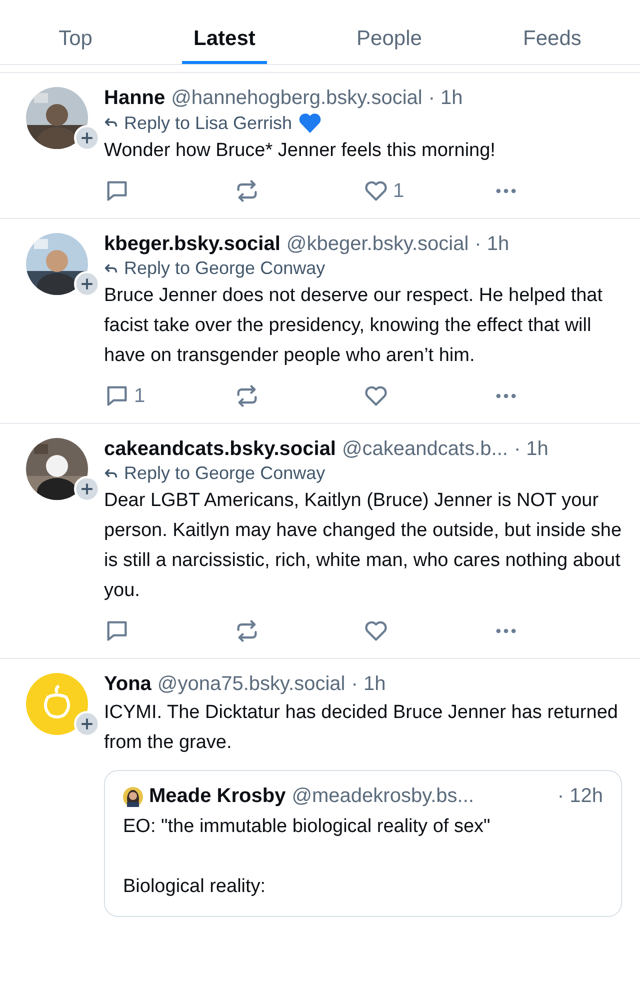 This screenshot has width=640, height=1000. I want to click on author-name: Hanne, so click(135, 98).